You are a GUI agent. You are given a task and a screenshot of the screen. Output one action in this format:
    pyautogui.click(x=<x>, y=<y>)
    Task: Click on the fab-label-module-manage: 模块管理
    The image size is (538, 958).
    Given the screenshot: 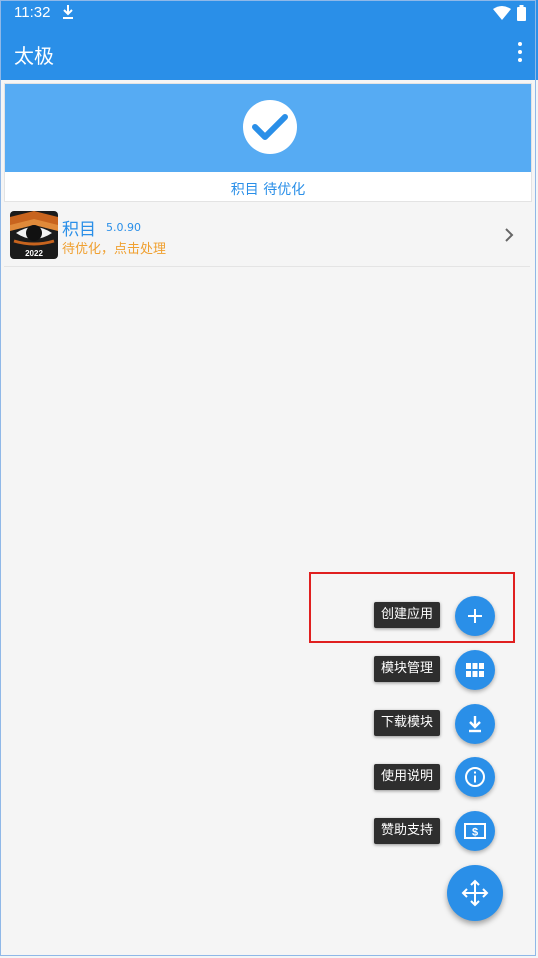 What is the action you would take?
    pyautogui.click(x=407, y=669)
    